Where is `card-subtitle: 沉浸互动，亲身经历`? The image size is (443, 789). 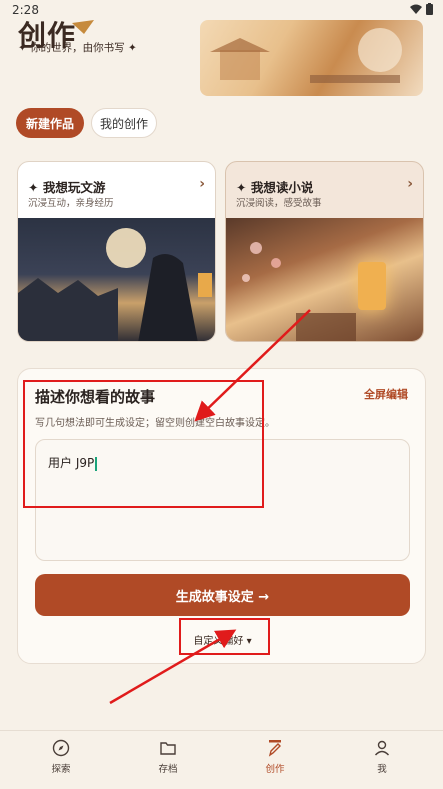 card-subtitle: 沉浸互动，亲身经历 is located at coordinates (71, 203).